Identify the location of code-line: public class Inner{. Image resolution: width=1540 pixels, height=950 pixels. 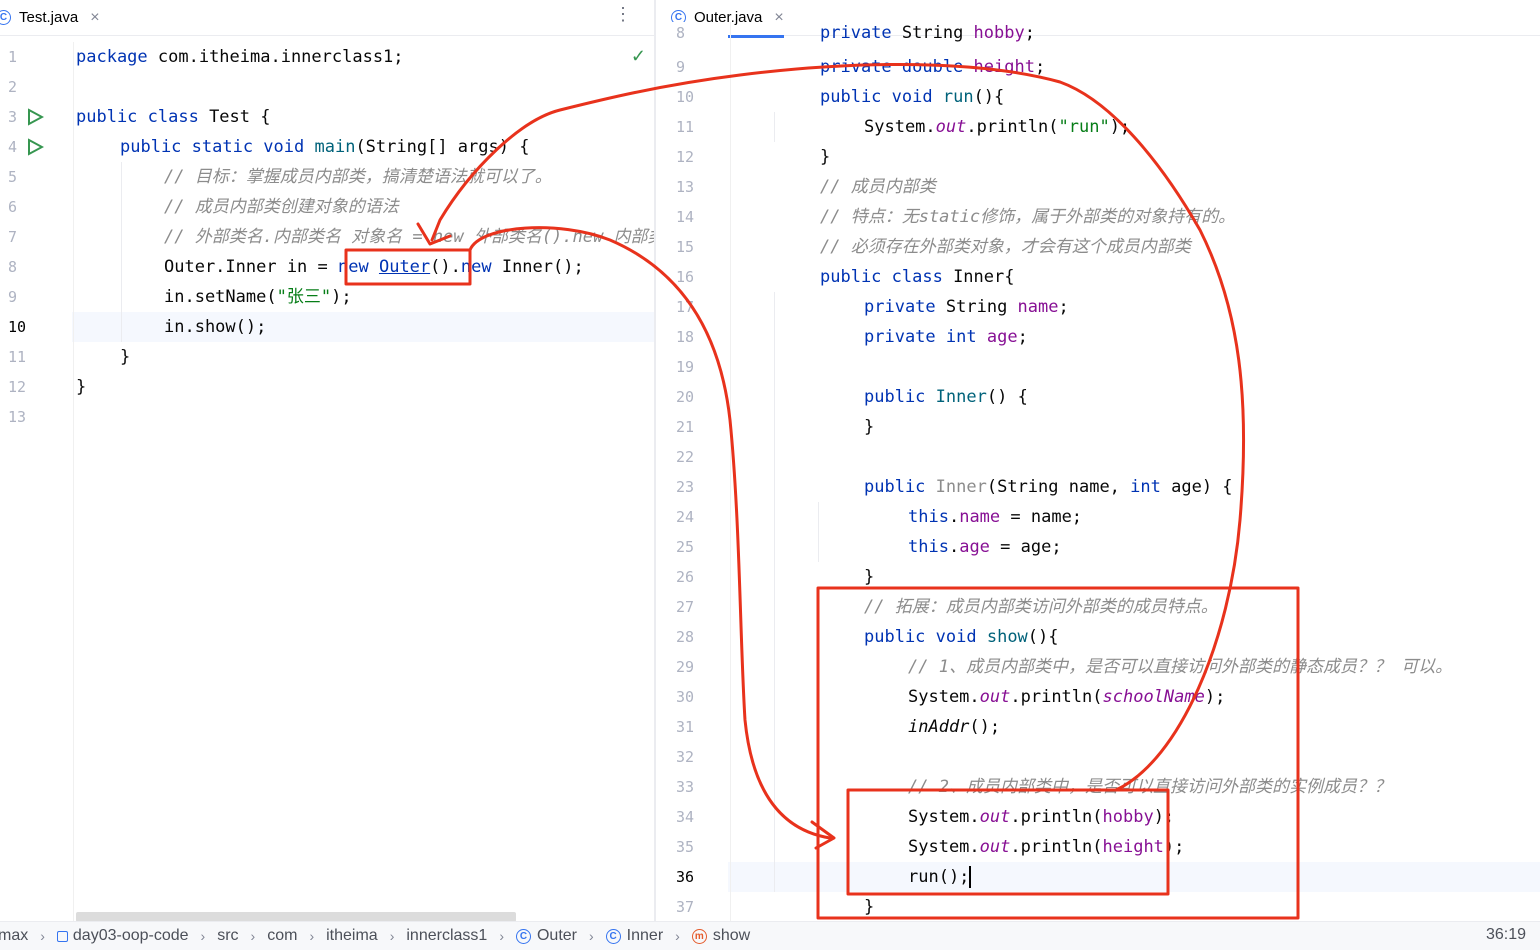
(917, 277).